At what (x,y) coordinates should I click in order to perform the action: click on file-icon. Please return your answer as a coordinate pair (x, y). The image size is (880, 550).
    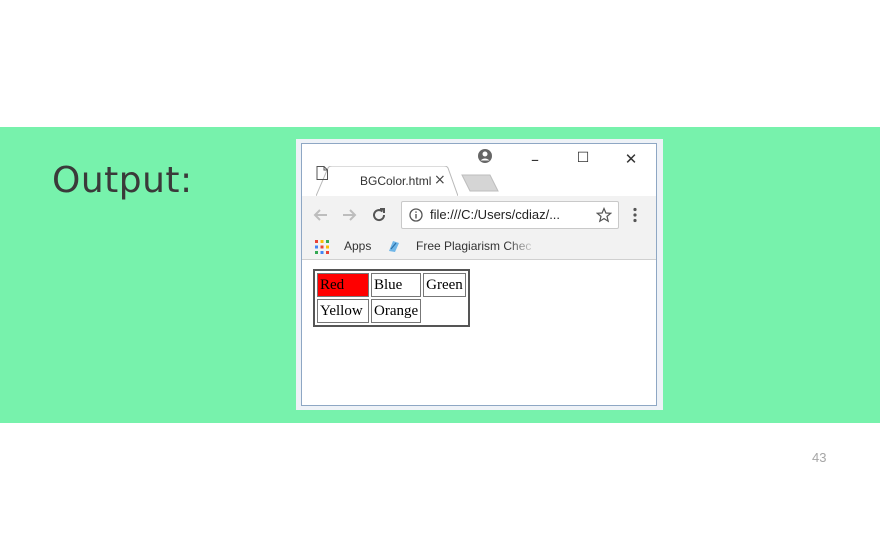
    Looking at the image, I should click on (322, 173).